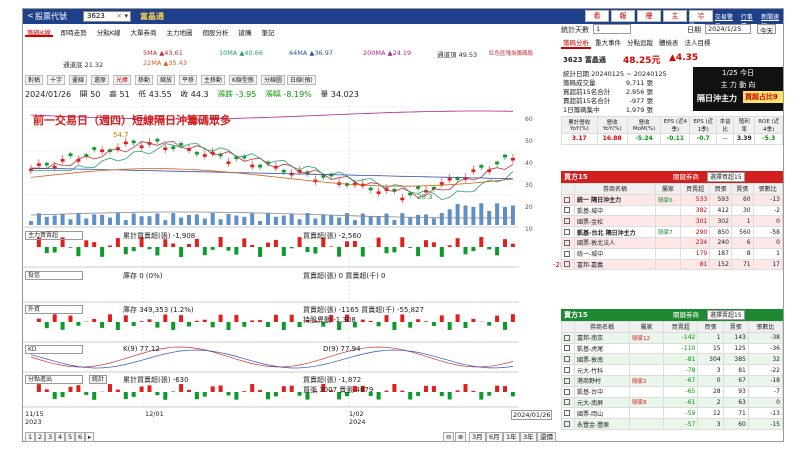 Image resolution: width=800 pixels, height=450 pixels. Describe the element at coordinates (672, 348) in the screenshot. I see `broker-row: 凱基-虎尾 -110 15 125 -36` at that location.